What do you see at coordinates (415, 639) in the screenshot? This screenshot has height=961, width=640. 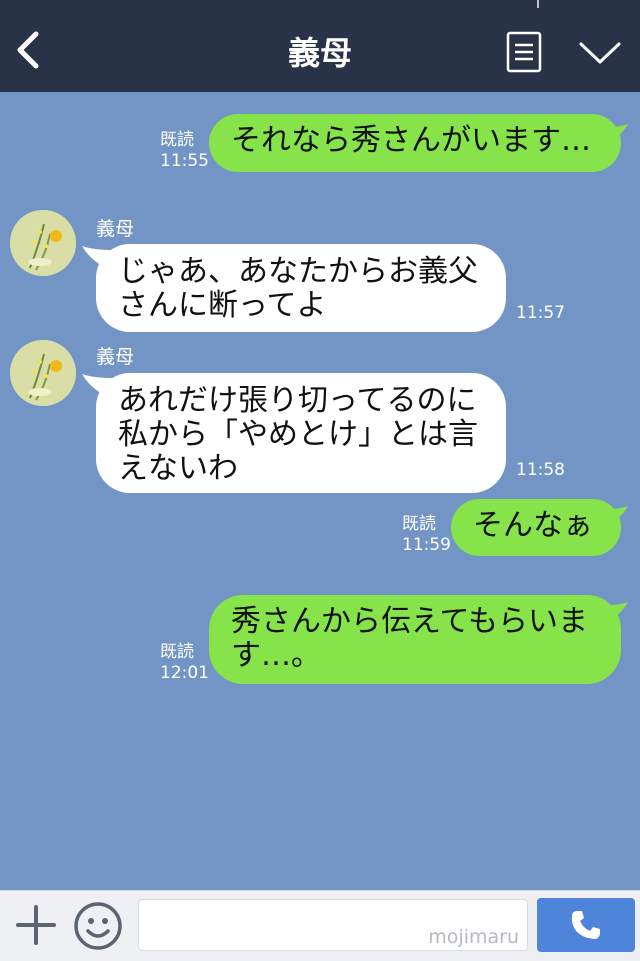 I see `message-bubble-outgoing: 秀さんから伝えてもらいま す…。` at bounding box center [415, 639].